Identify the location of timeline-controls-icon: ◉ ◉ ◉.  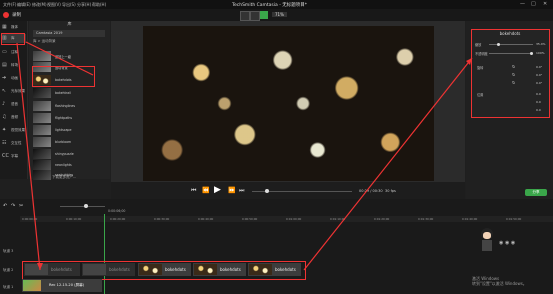
(507, 243).